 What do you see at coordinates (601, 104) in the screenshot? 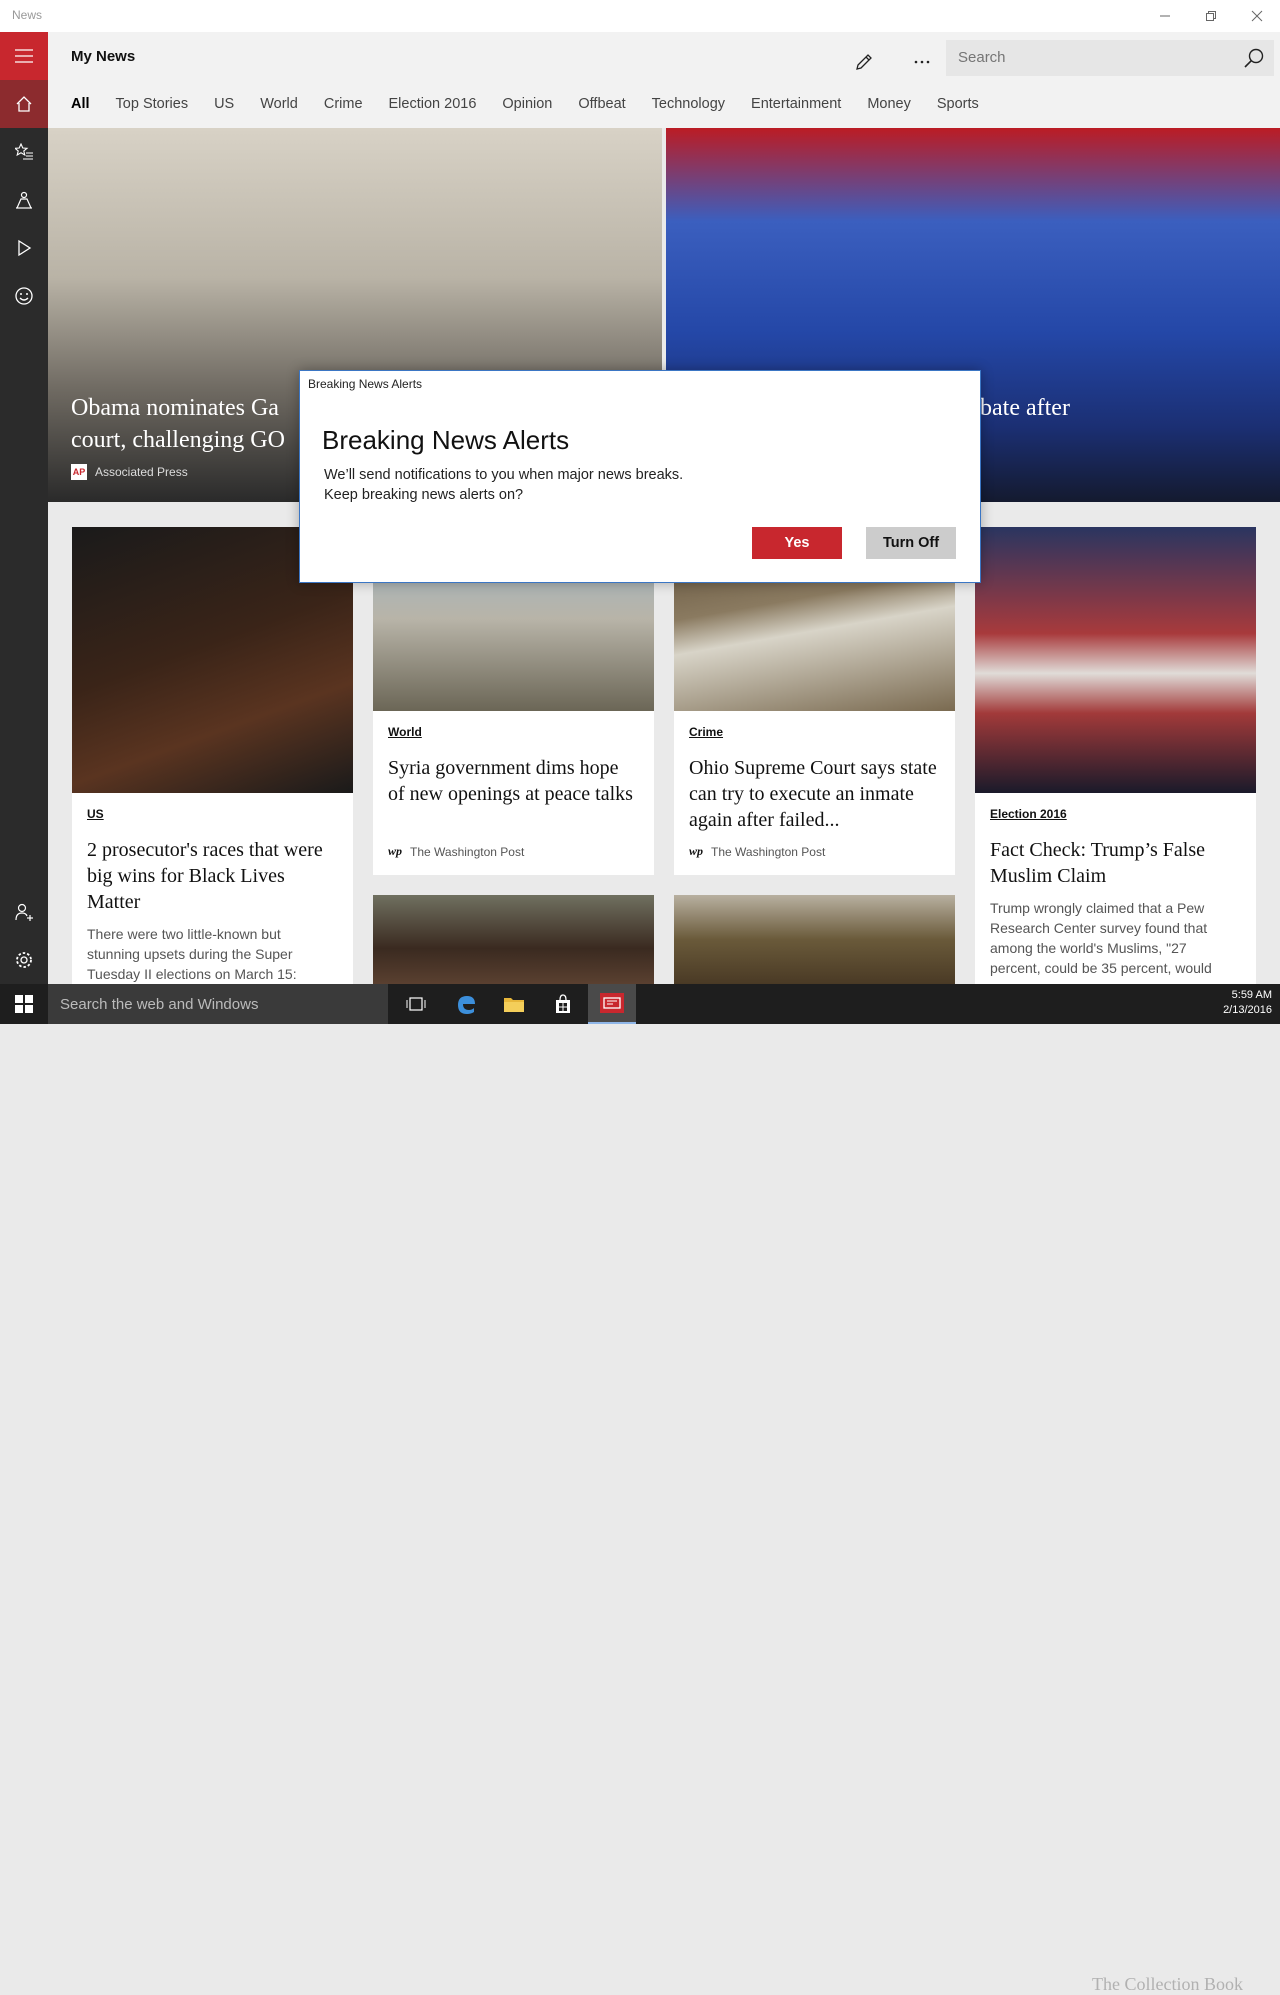
I see `tab-offbeat: Offbeat` at bounding box center [601, 104].